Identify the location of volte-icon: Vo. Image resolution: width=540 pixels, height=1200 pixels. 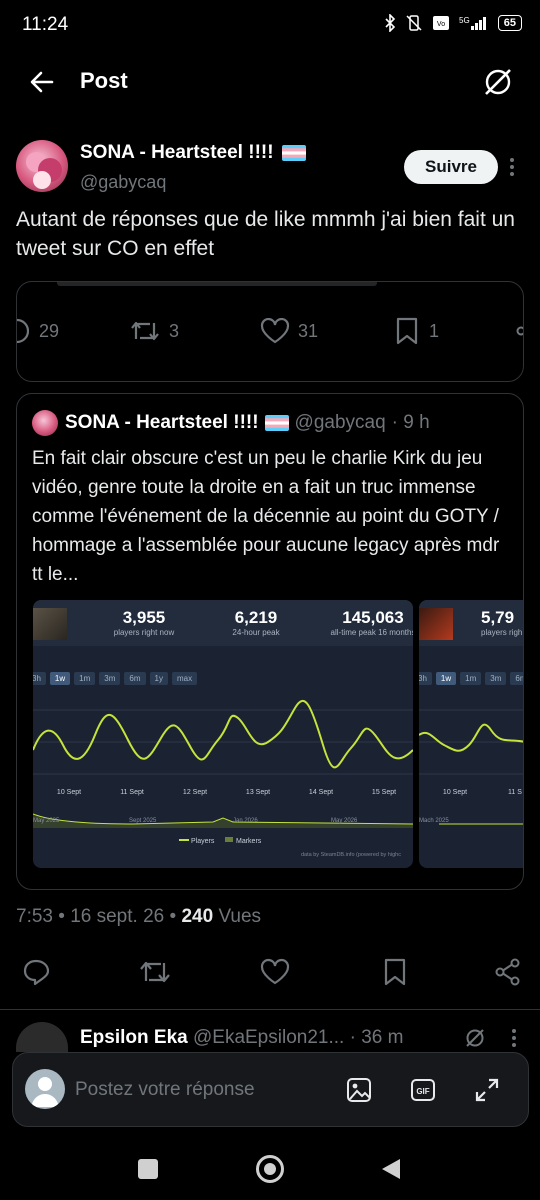
(440, 23).